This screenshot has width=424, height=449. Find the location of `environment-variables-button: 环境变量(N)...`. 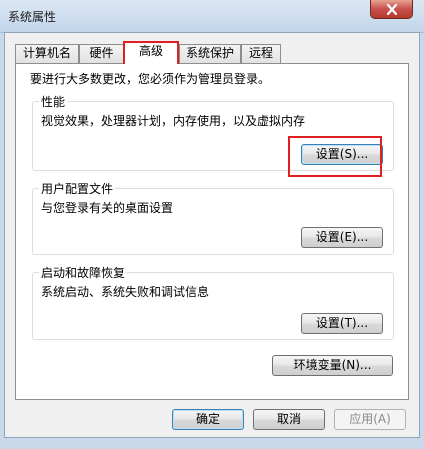

environment-variables-button: 环境变量(N)... is located at coordinates (332, 365).